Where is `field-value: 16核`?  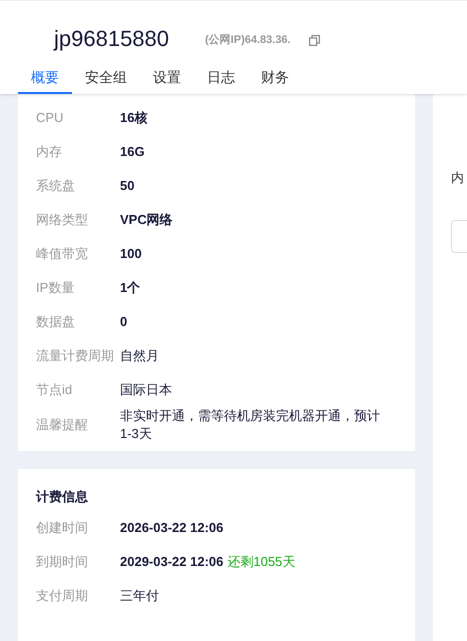 field-value: 16核 is located at coordinates (134, 118).